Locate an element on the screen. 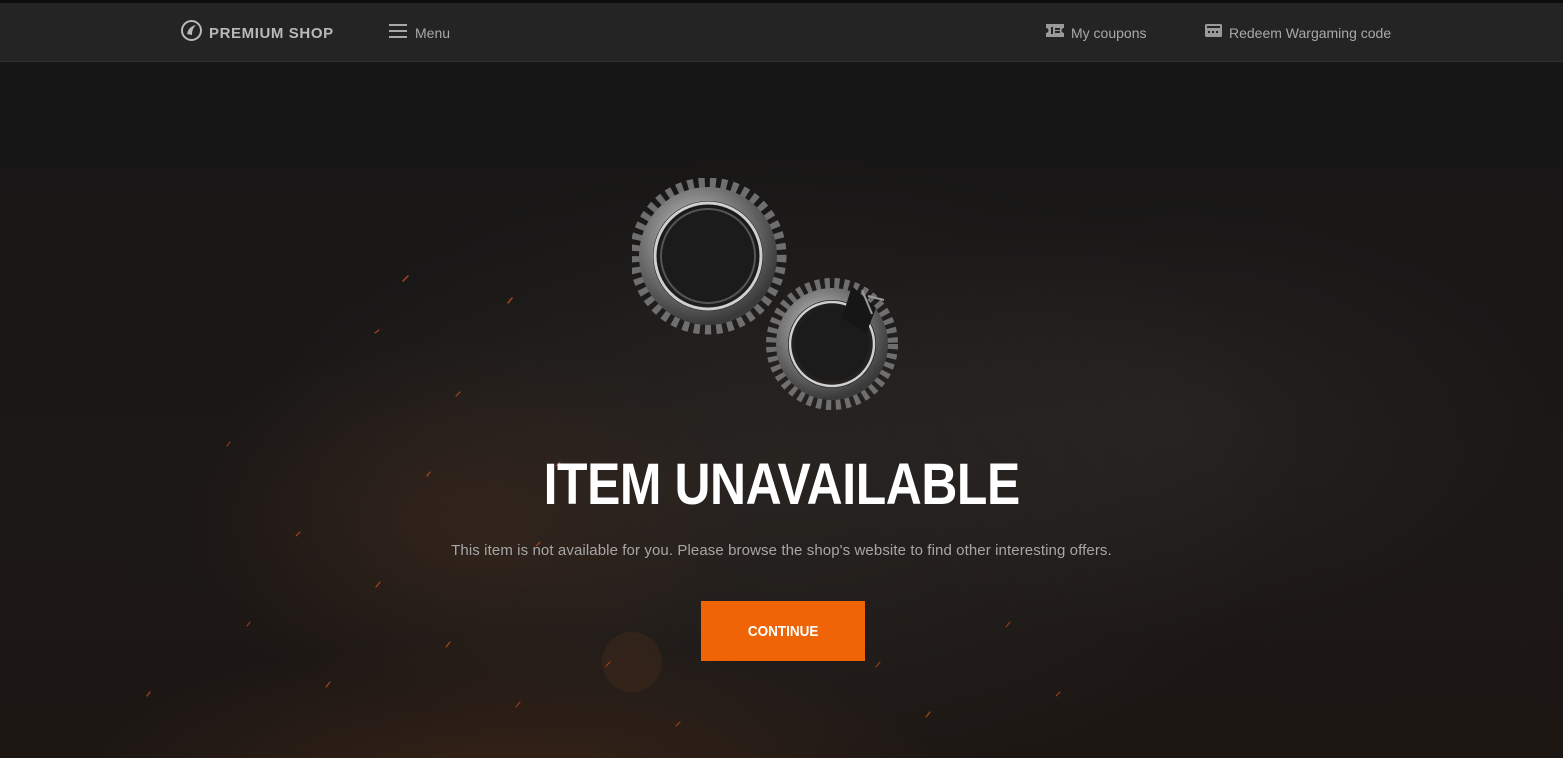 Image resolution: width=1563 pixels, height=758 pixels. code-card-icon is located at coordinates (1213, 33).